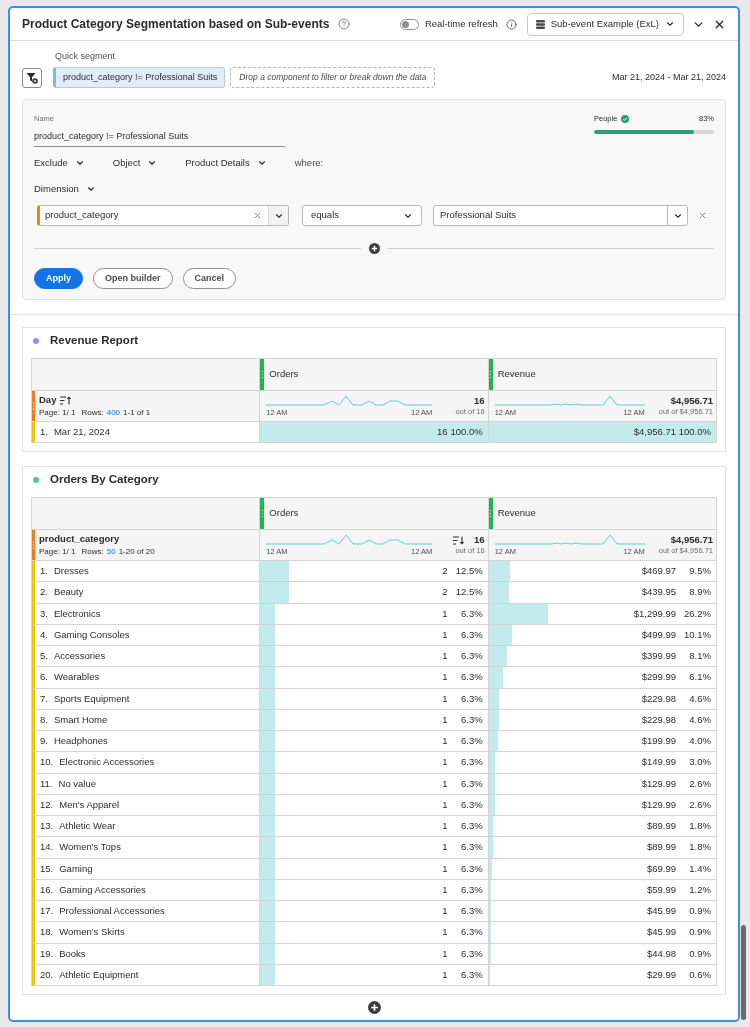  What do you see at coordinates (111, 552) in the screenshot?
I see `rows-per-page-link: 50` at bounding box center [111, 552].